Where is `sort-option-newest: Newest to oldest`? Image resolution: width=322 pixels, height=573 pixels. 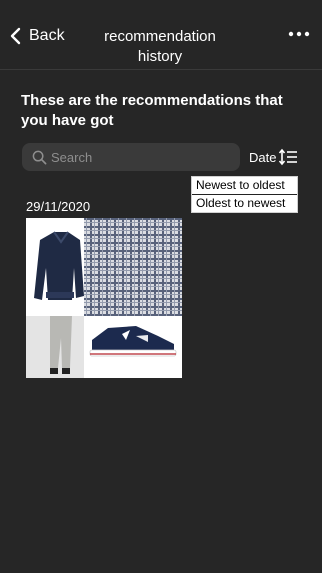 sort-option-newest: Newest to oldest is located at coordinates (244, 185).